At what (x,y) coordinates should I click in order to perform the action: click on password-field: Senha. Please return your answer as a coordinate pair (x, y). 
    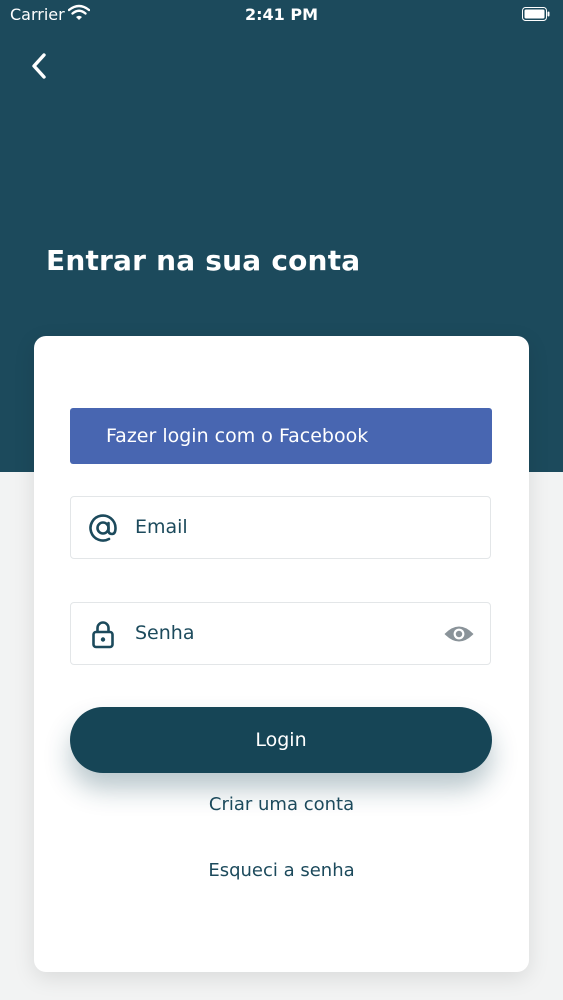
    Looking at the image, I should click on (280, 633).